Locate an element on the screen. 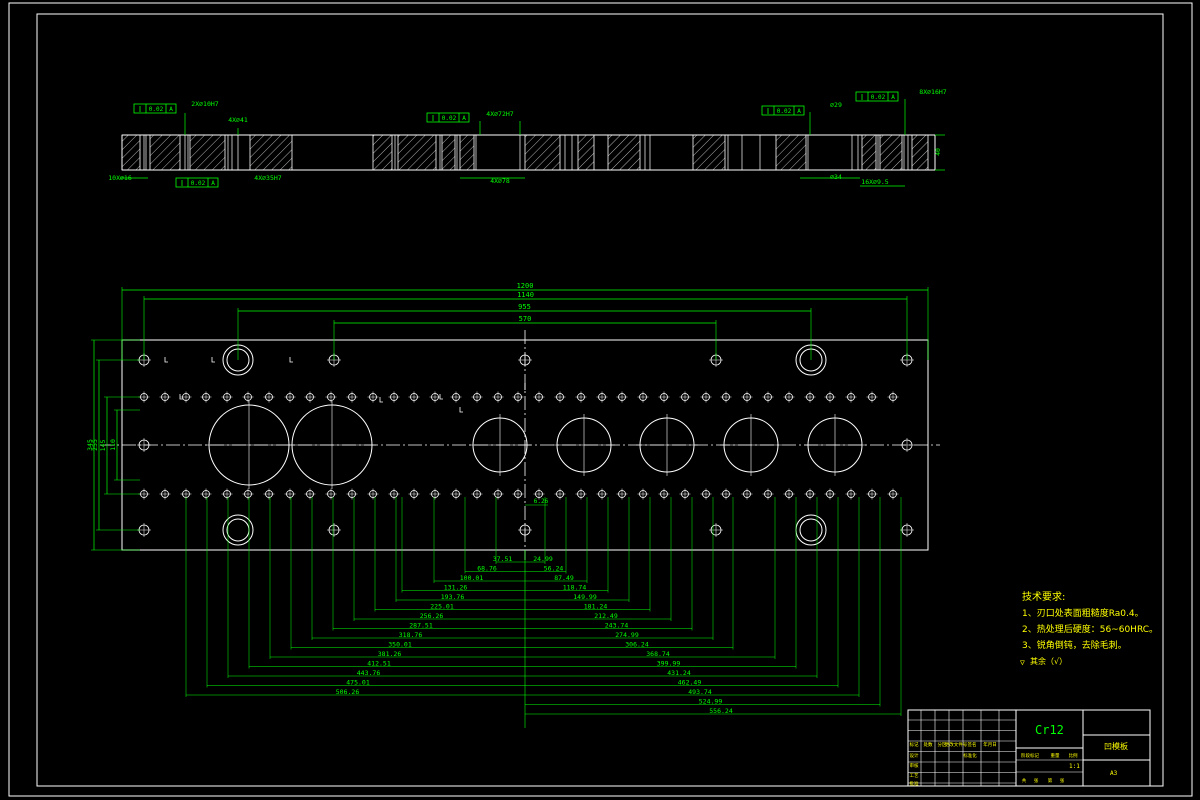 The height and width of the screenshot is (800, 1200). right-dim-text-4: 149.99 is located at coordinates (585, 597).